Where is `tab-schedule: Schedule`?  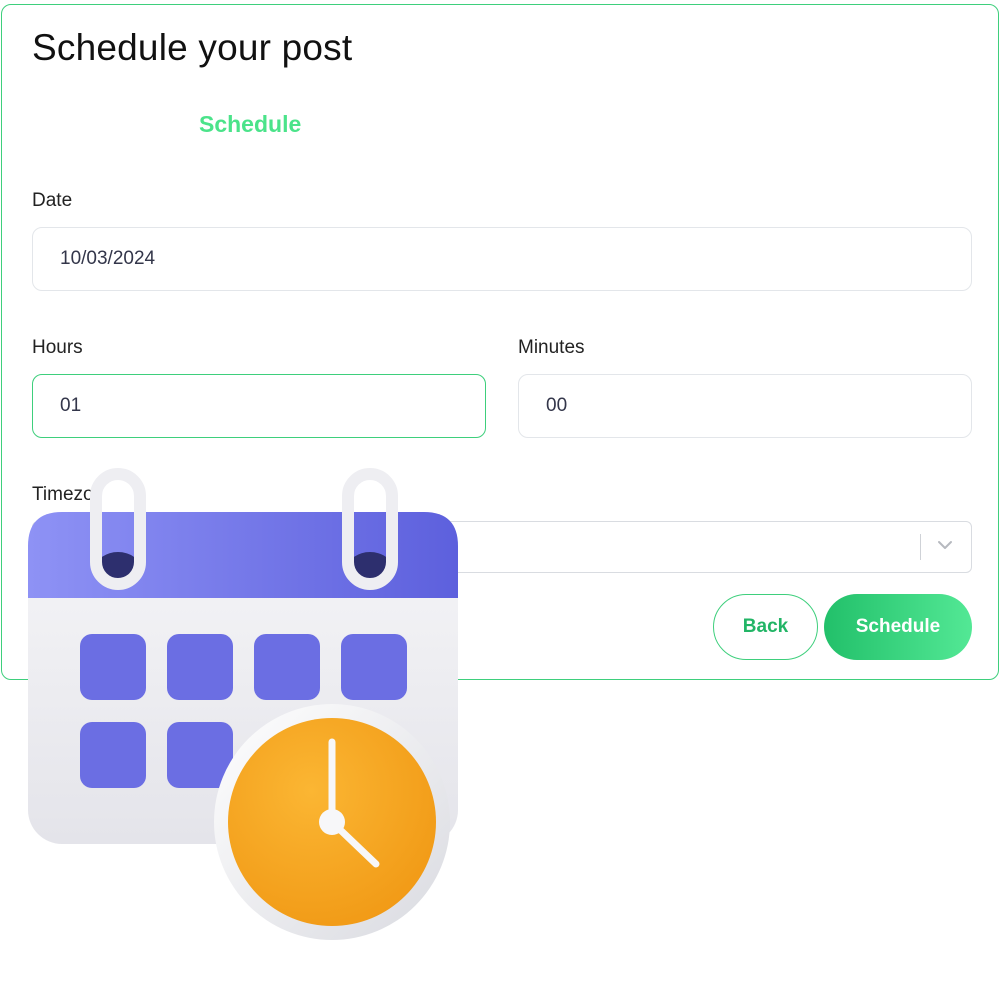 tab-schedule: Schedule is located at coordinates (250, 124).